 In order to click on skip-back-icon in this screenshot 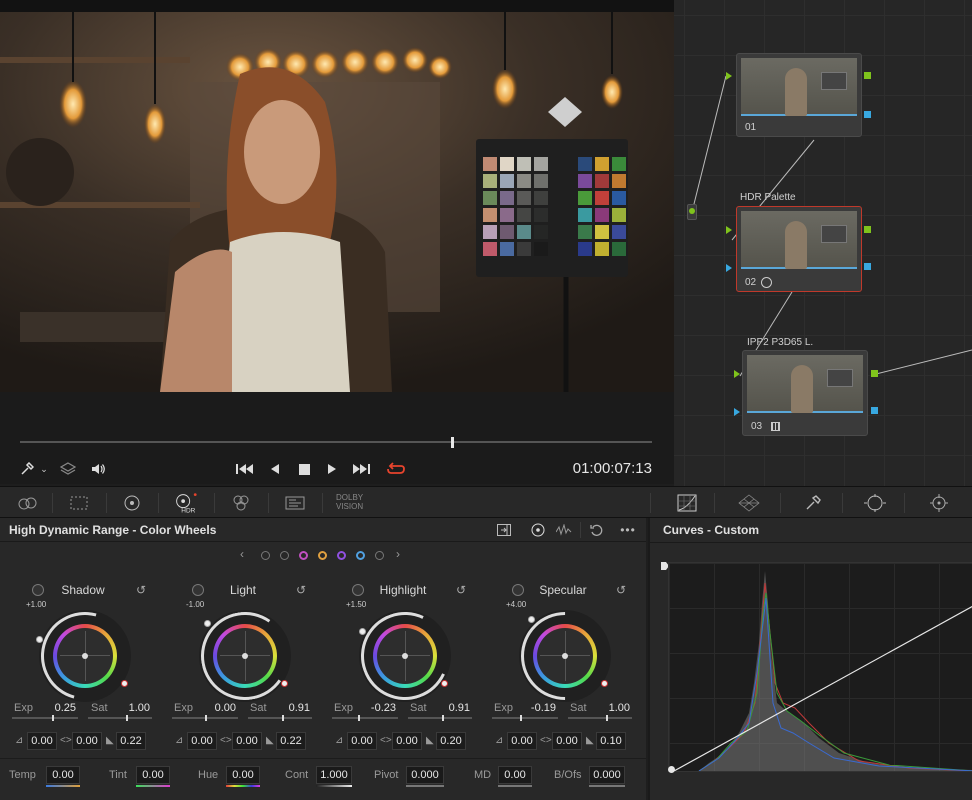, I will do `click(245, 469)`.